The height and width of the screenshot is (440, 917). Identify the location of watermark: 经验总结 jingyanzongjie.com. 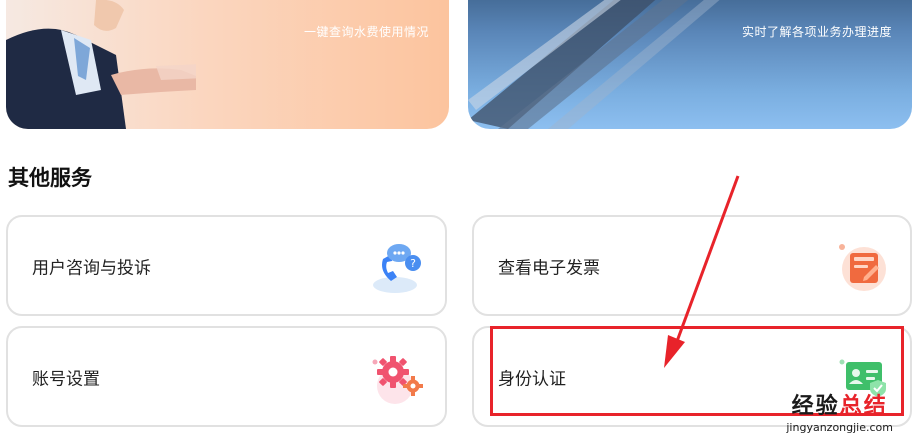
(839, 411).